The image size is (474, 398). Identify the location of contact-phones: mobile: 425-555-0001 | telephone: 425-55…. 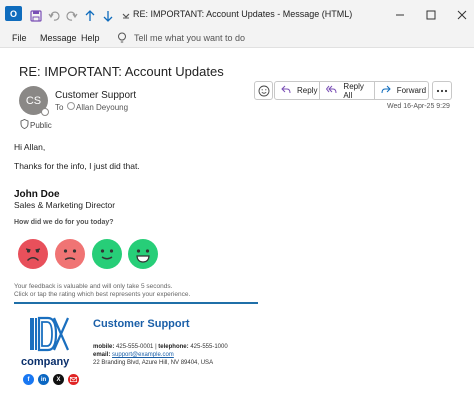
(160, 347).